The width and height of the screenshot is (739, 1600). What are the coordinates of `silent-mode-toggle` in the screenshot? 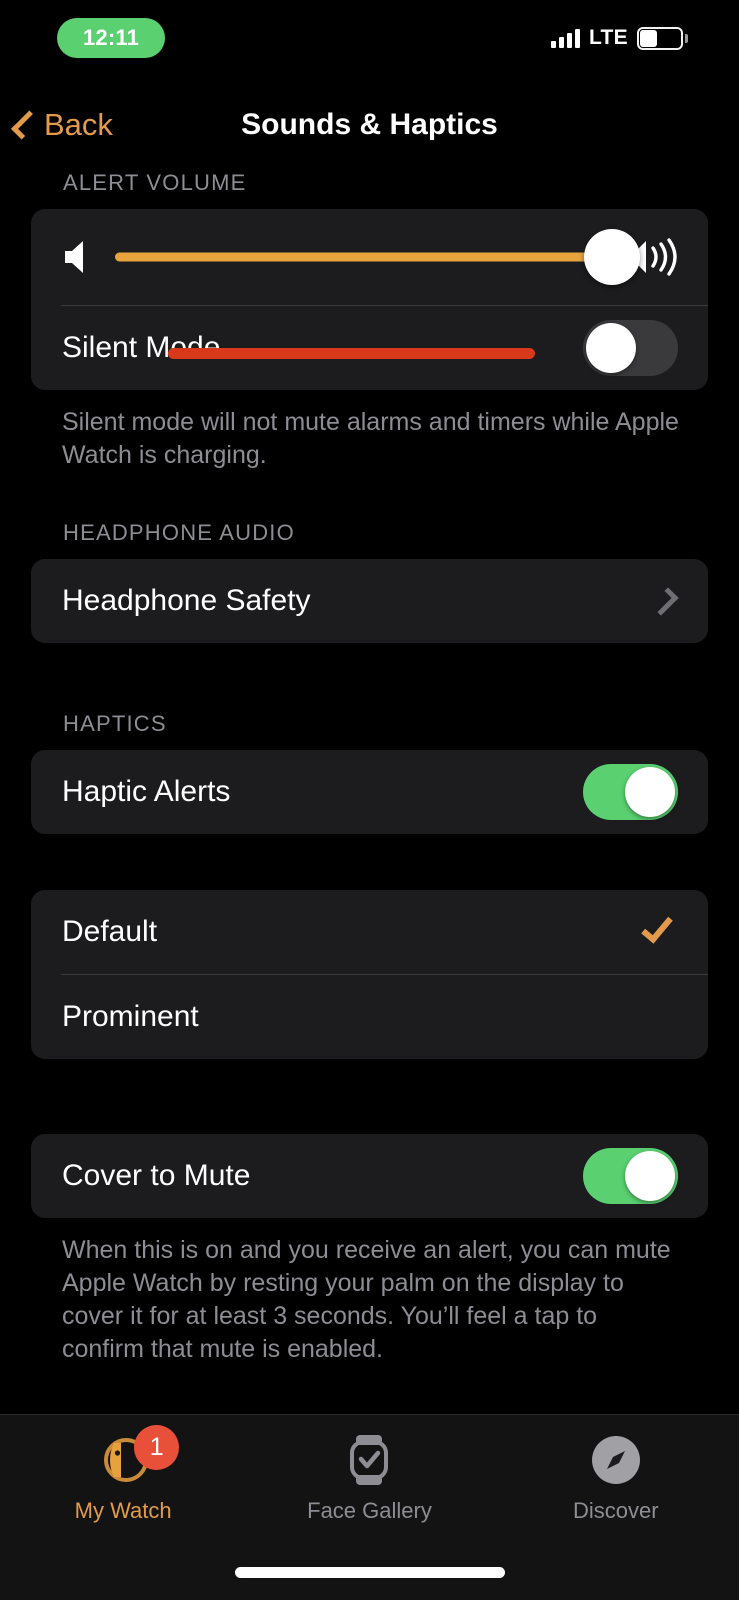 It's located at (630, 348).